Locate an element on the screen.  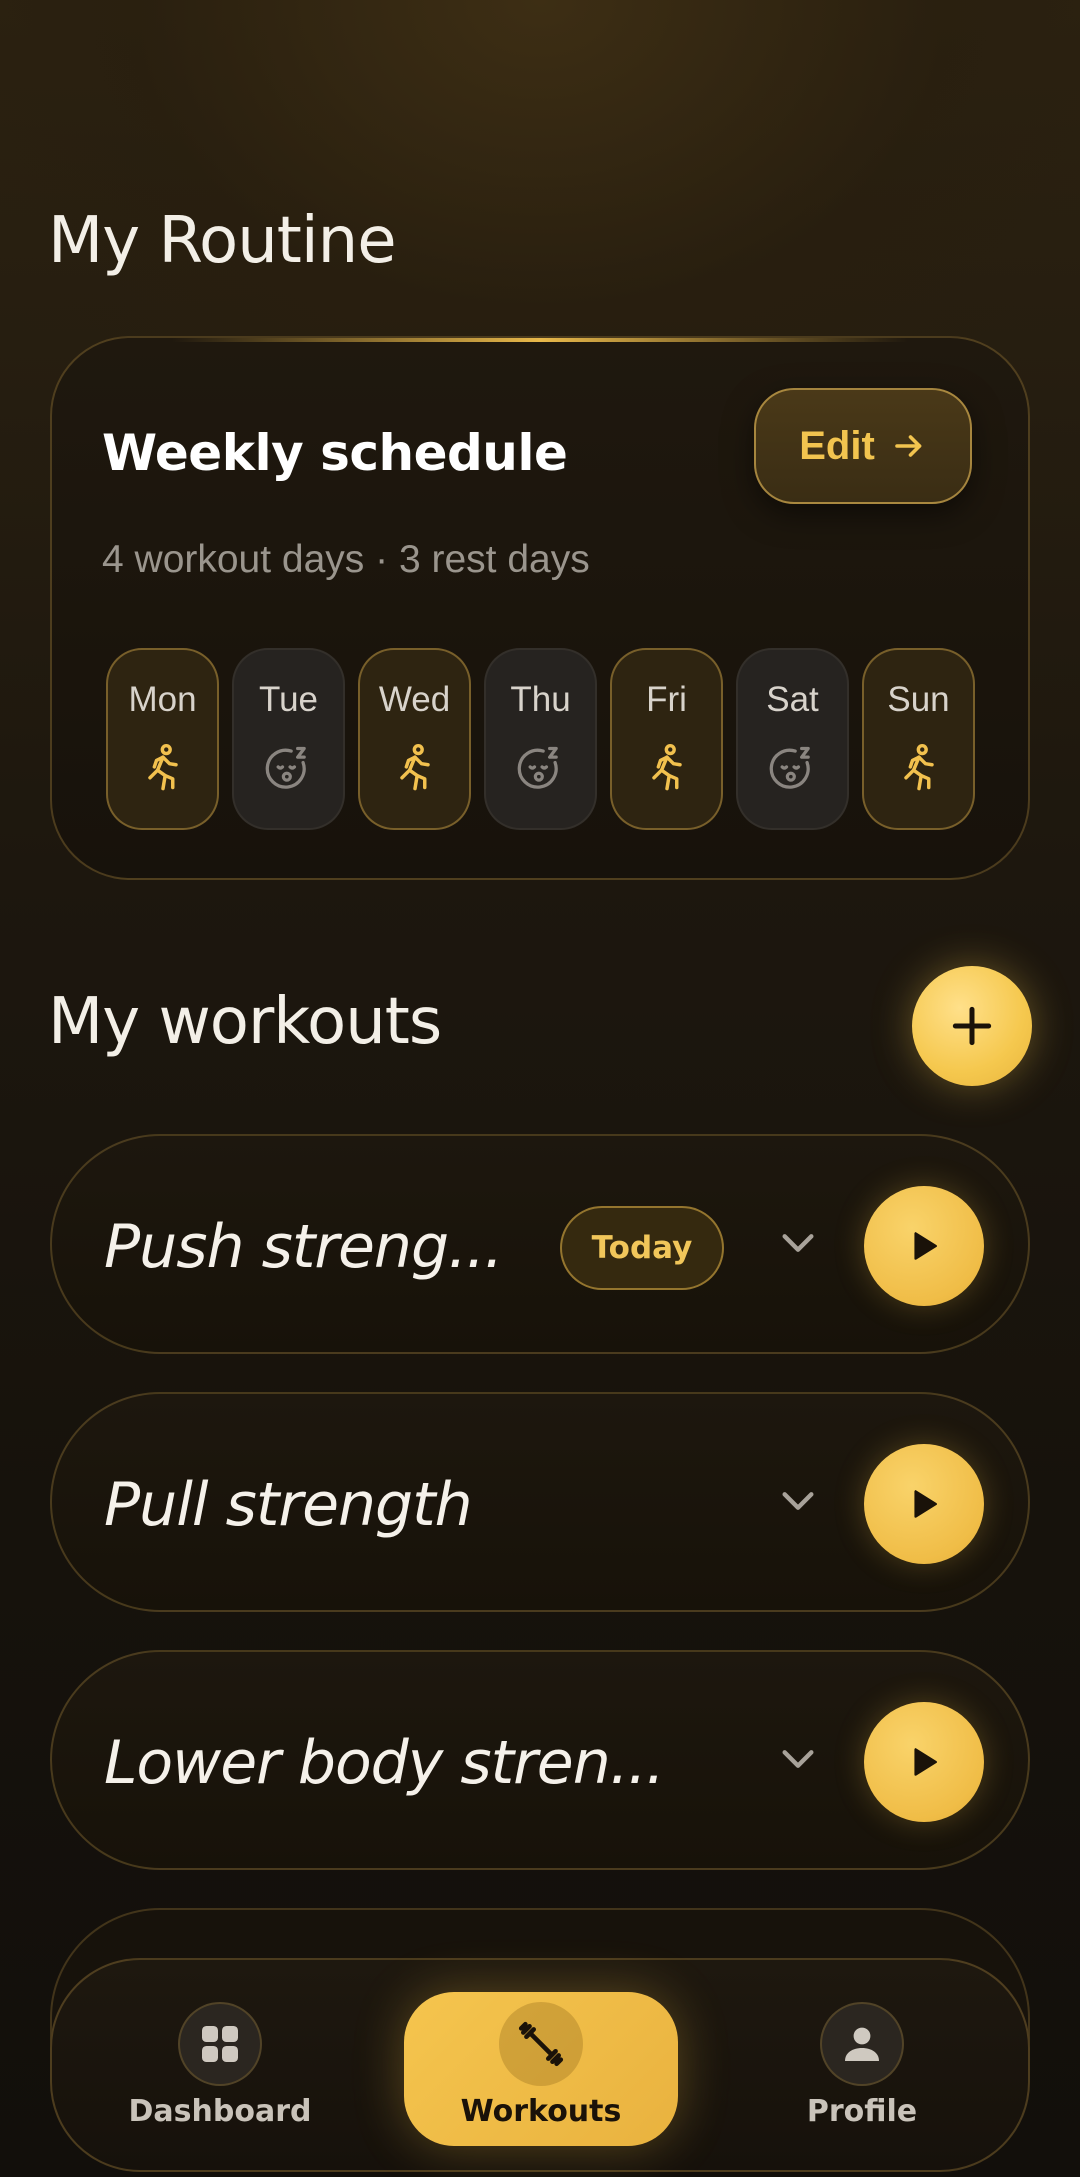
add-workout-button is located at coordinates (972, 1026).